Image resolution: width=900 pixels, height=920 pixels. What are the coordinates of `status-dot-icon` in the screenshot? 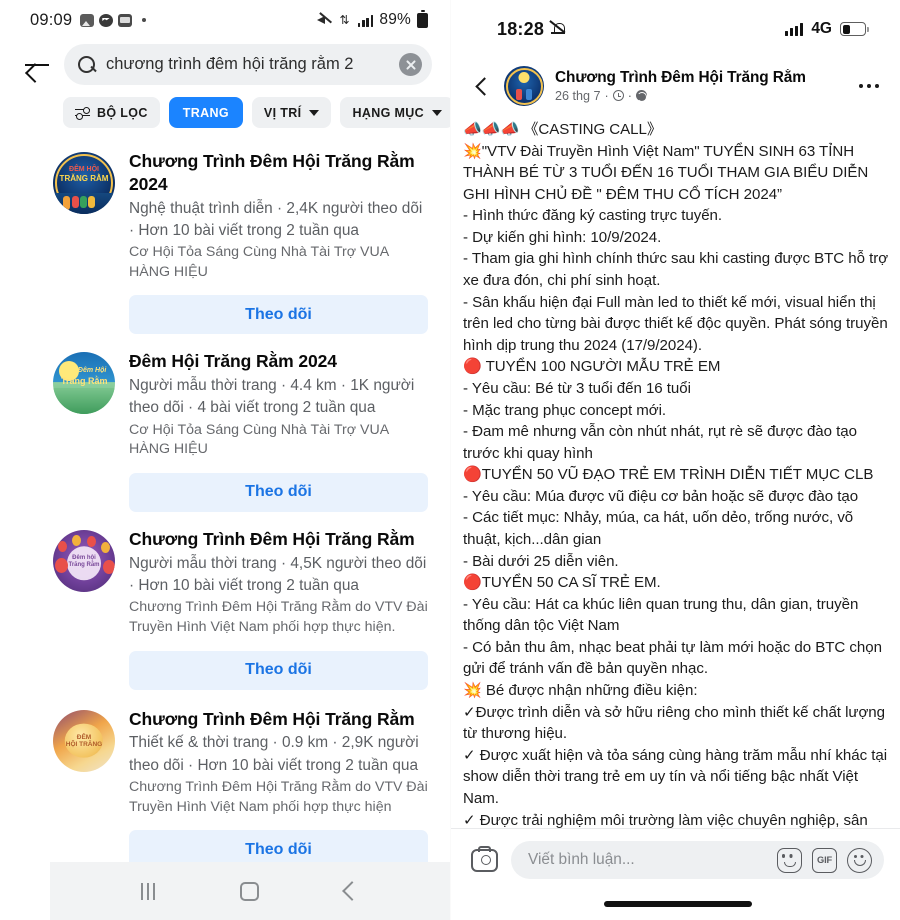 It's located at (144, 20).